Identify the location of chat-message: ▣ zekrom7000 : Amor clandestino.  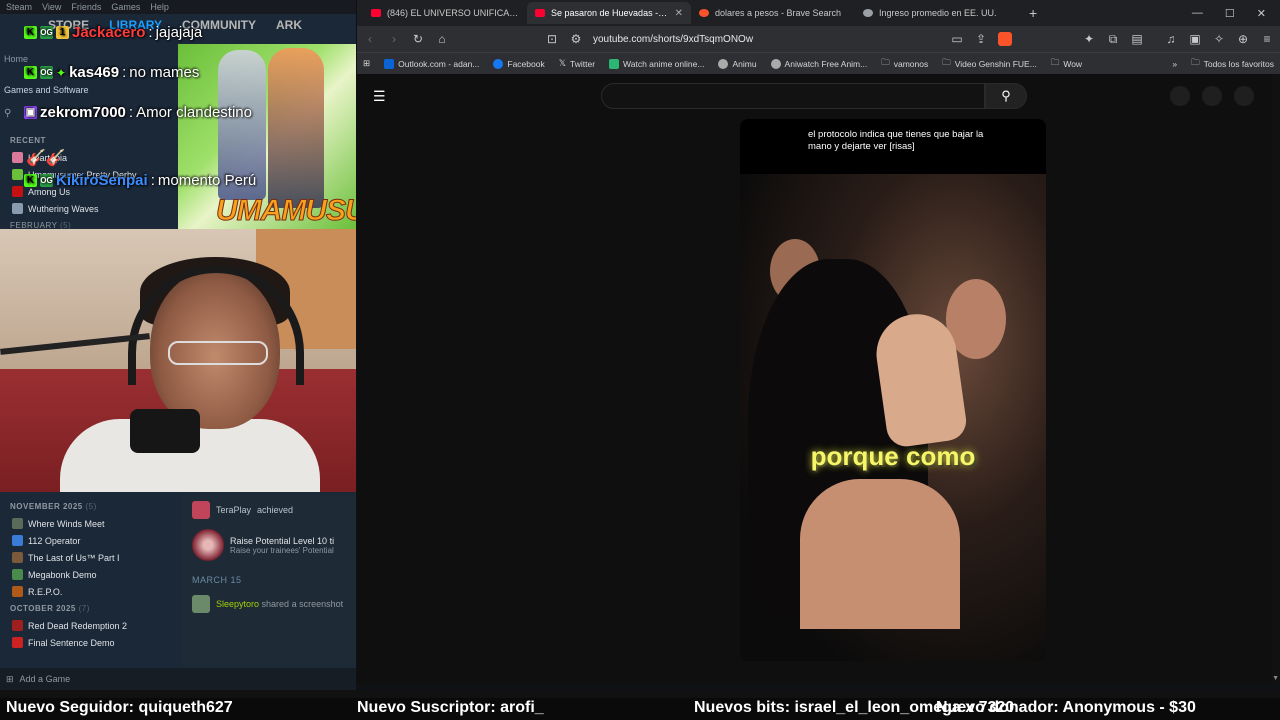
(138, 112).